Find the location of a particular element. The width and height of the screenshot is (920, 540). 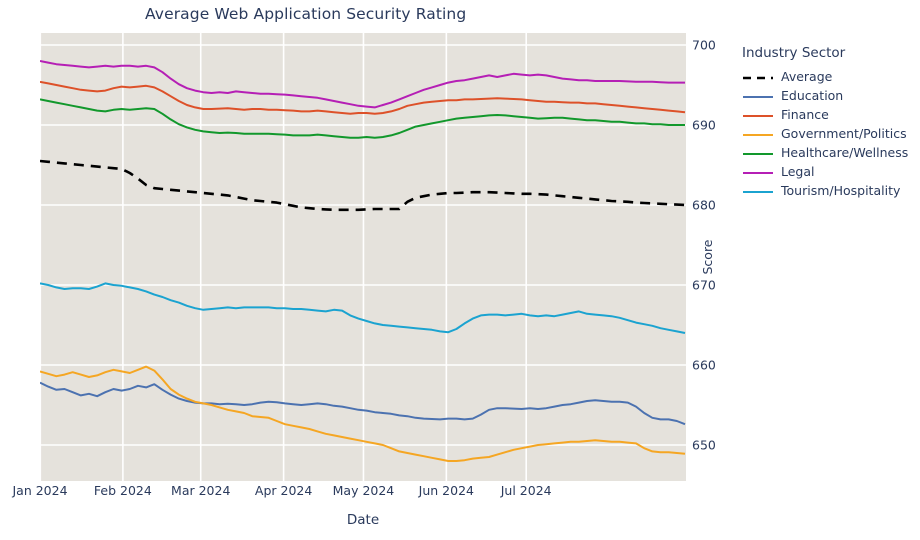

legend-item-label: Legal is located at coordinates (798, 171).